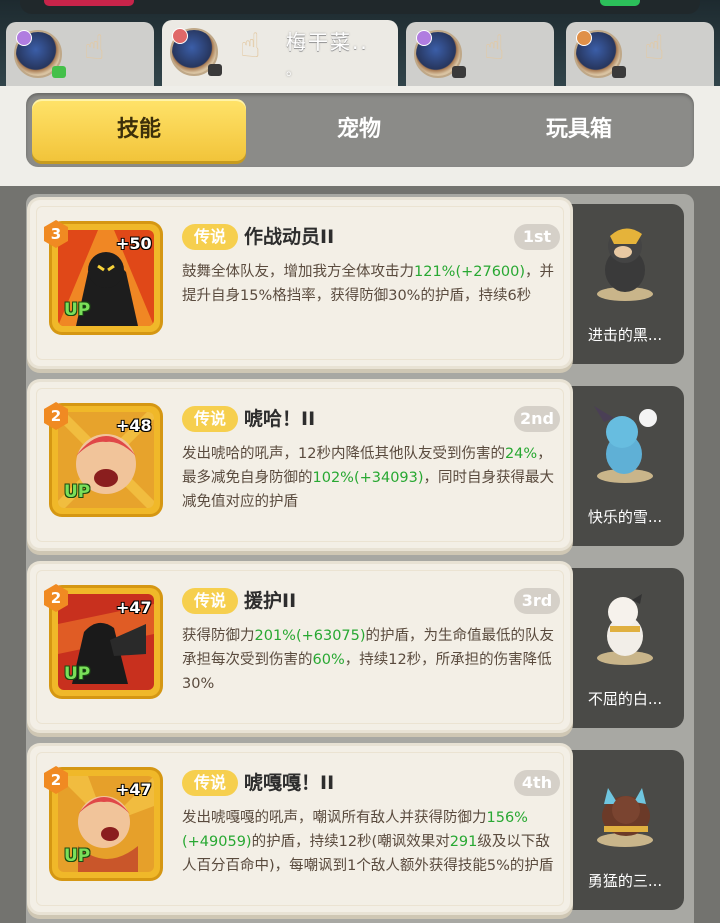 Image resolution: width=720 pixels, height=923 pixels. What do you see at coordinates (218, 636) in the screenshot?
I see `desc-text: 获得防御力` at bounding box center [218, 636].